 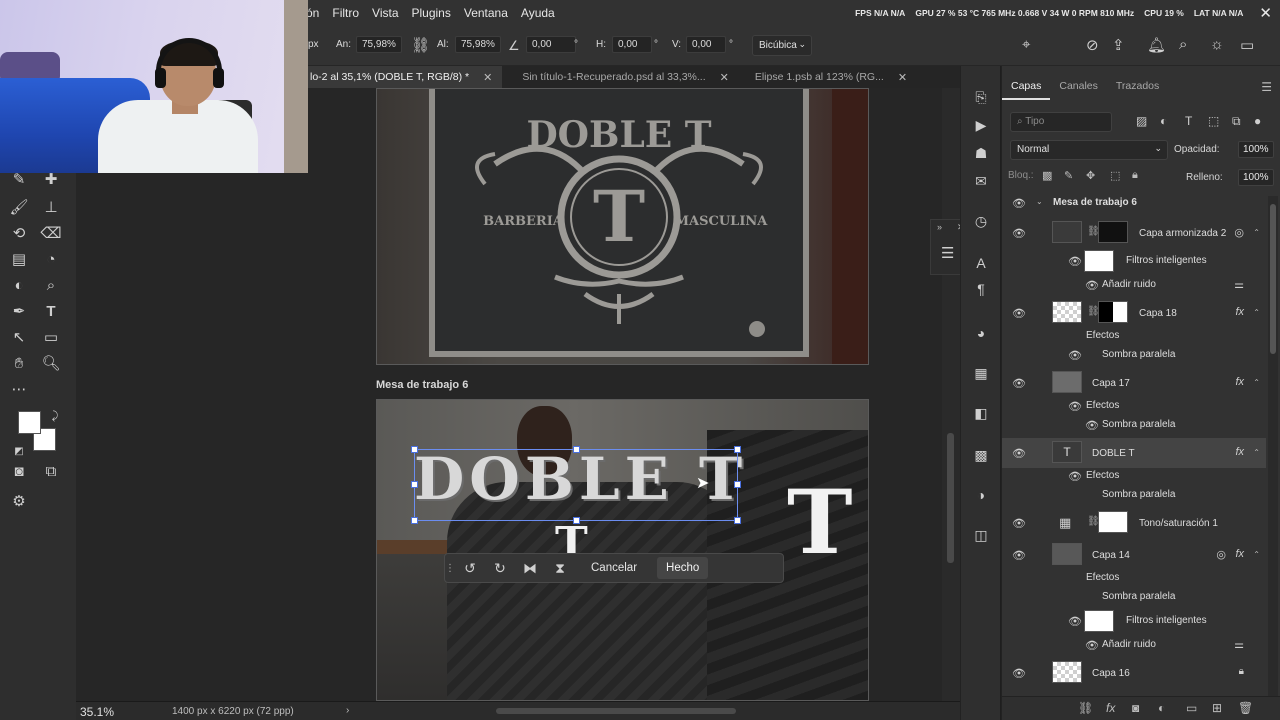 What do you see at coordinates (51, 312) in the screenshot?
I see `type-tool-icon: T` at bounding box center [51, 312].